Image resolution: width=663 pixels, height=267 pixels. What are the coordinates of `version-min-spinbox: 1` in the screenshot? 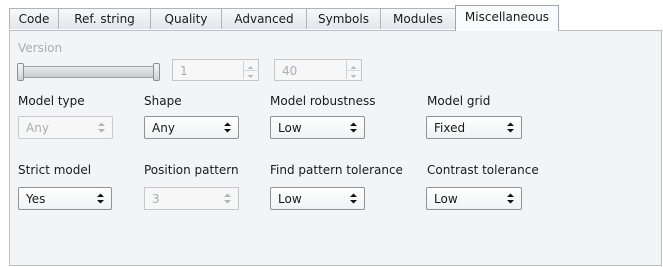 It's located at (215, 70).